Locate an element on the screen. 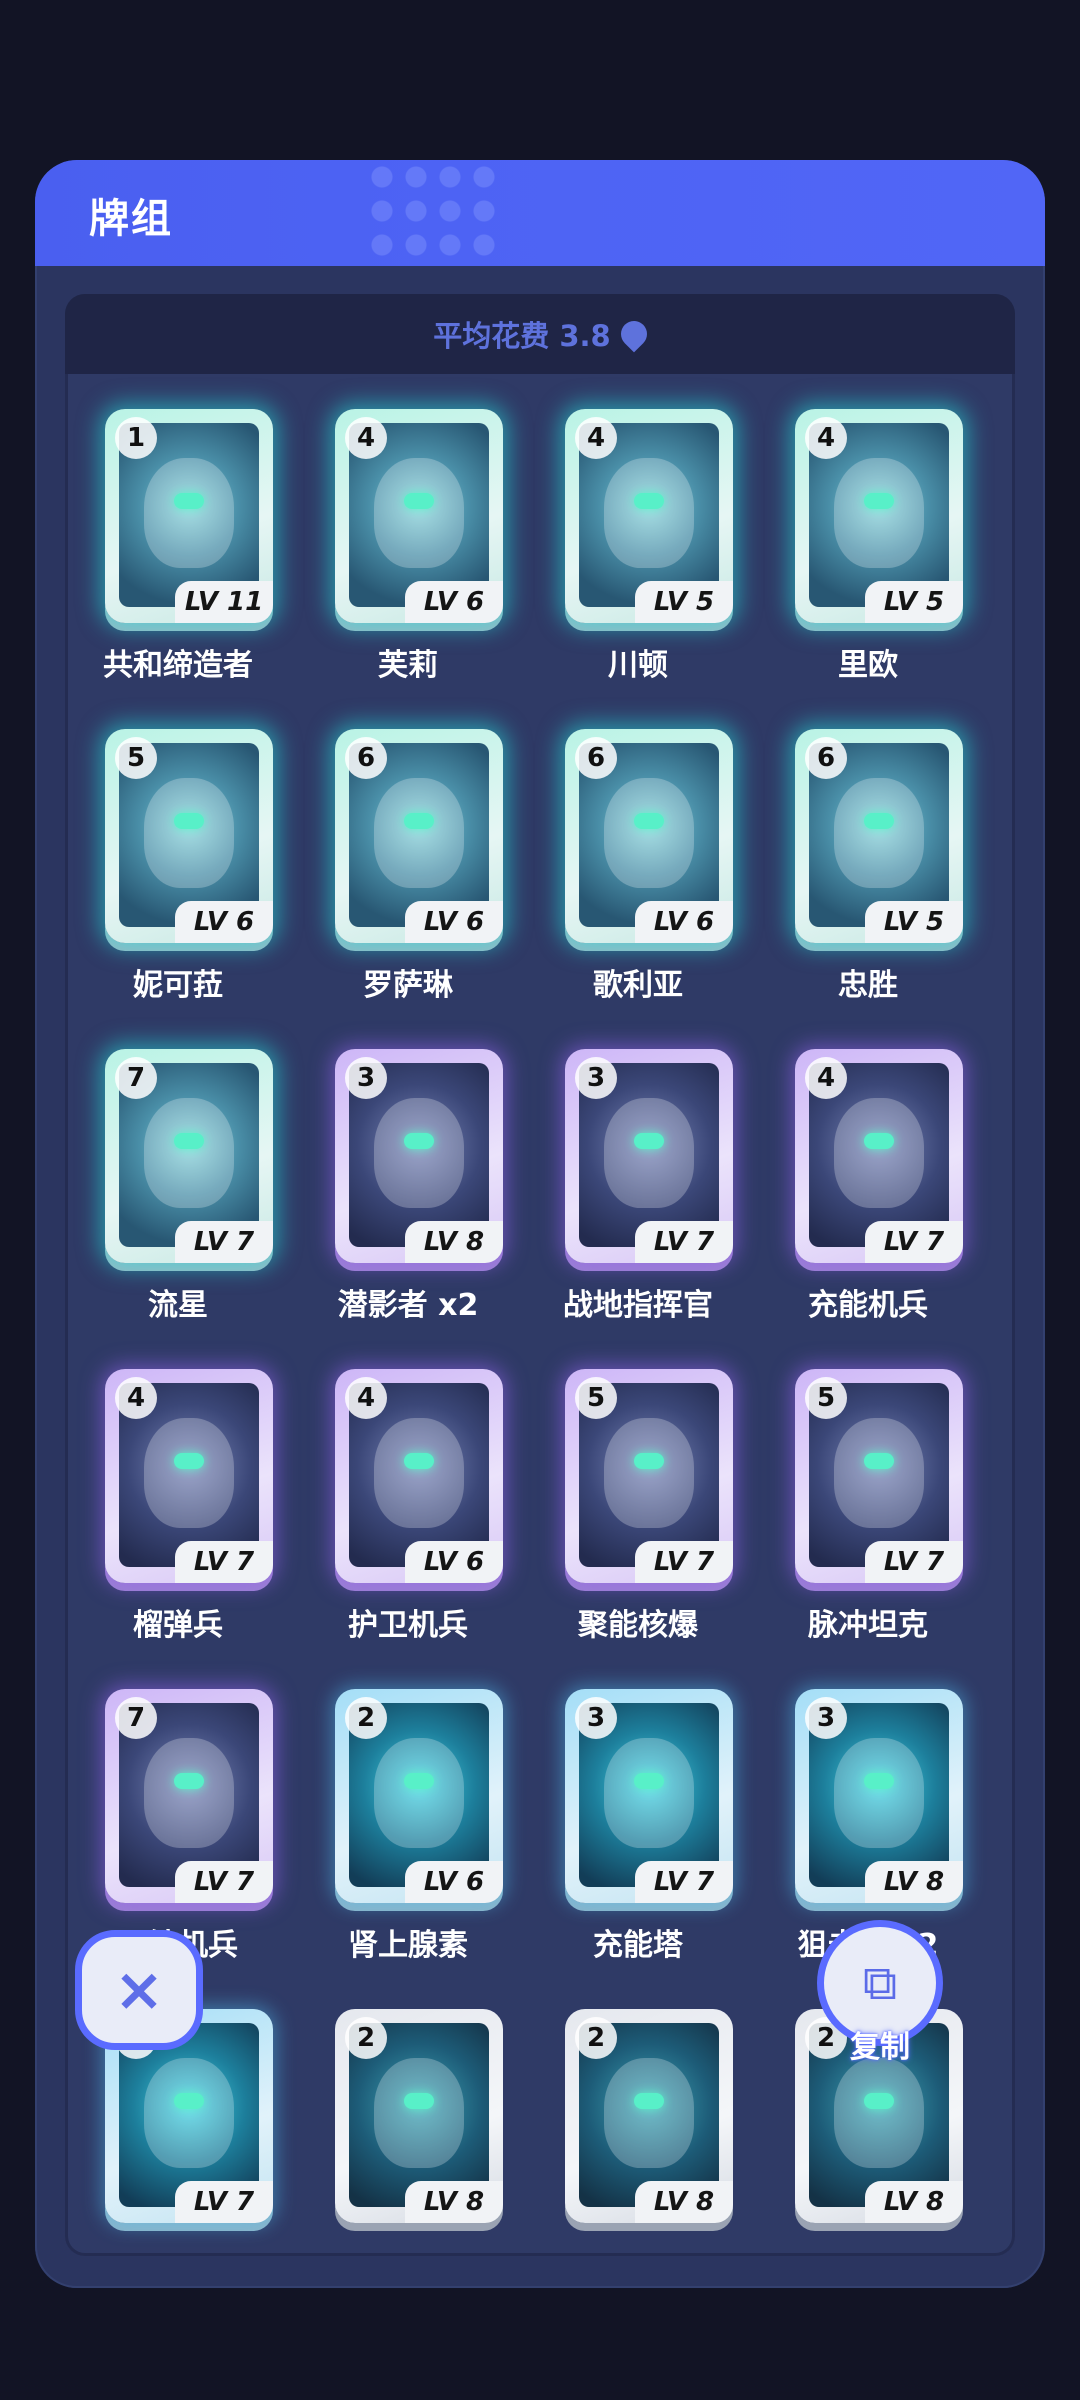  card-name: 充能机兵 is located at coordinates (868, 1305).